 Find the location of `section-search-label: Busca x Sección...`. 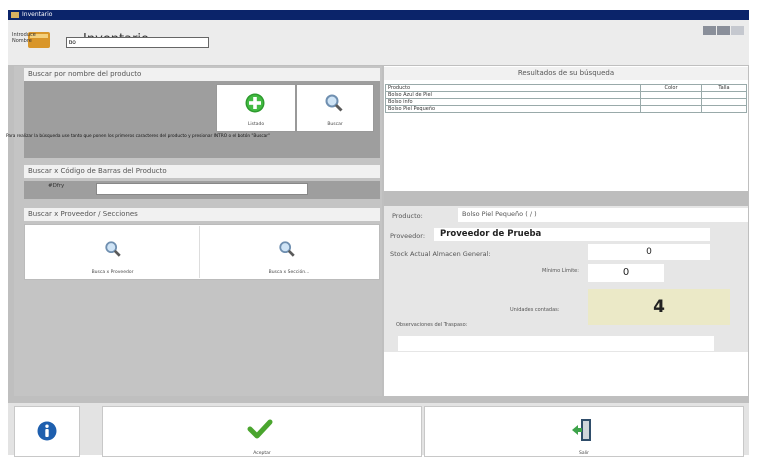

section-search-label: Busca x Sección... is located at coordinates (289, 272).